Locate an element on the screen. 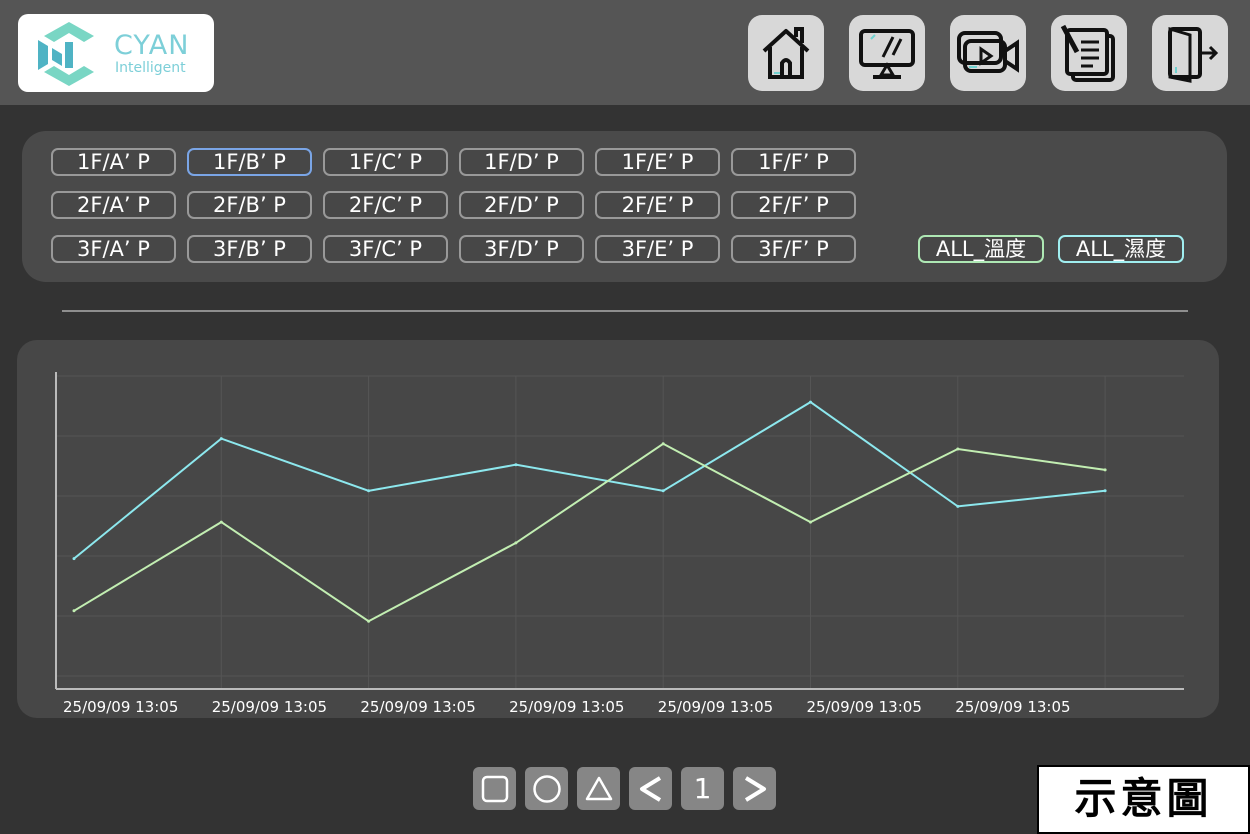 The height and width of the screenshot is (834, 1250). monitor-icon is located at coordinates (887, 54).